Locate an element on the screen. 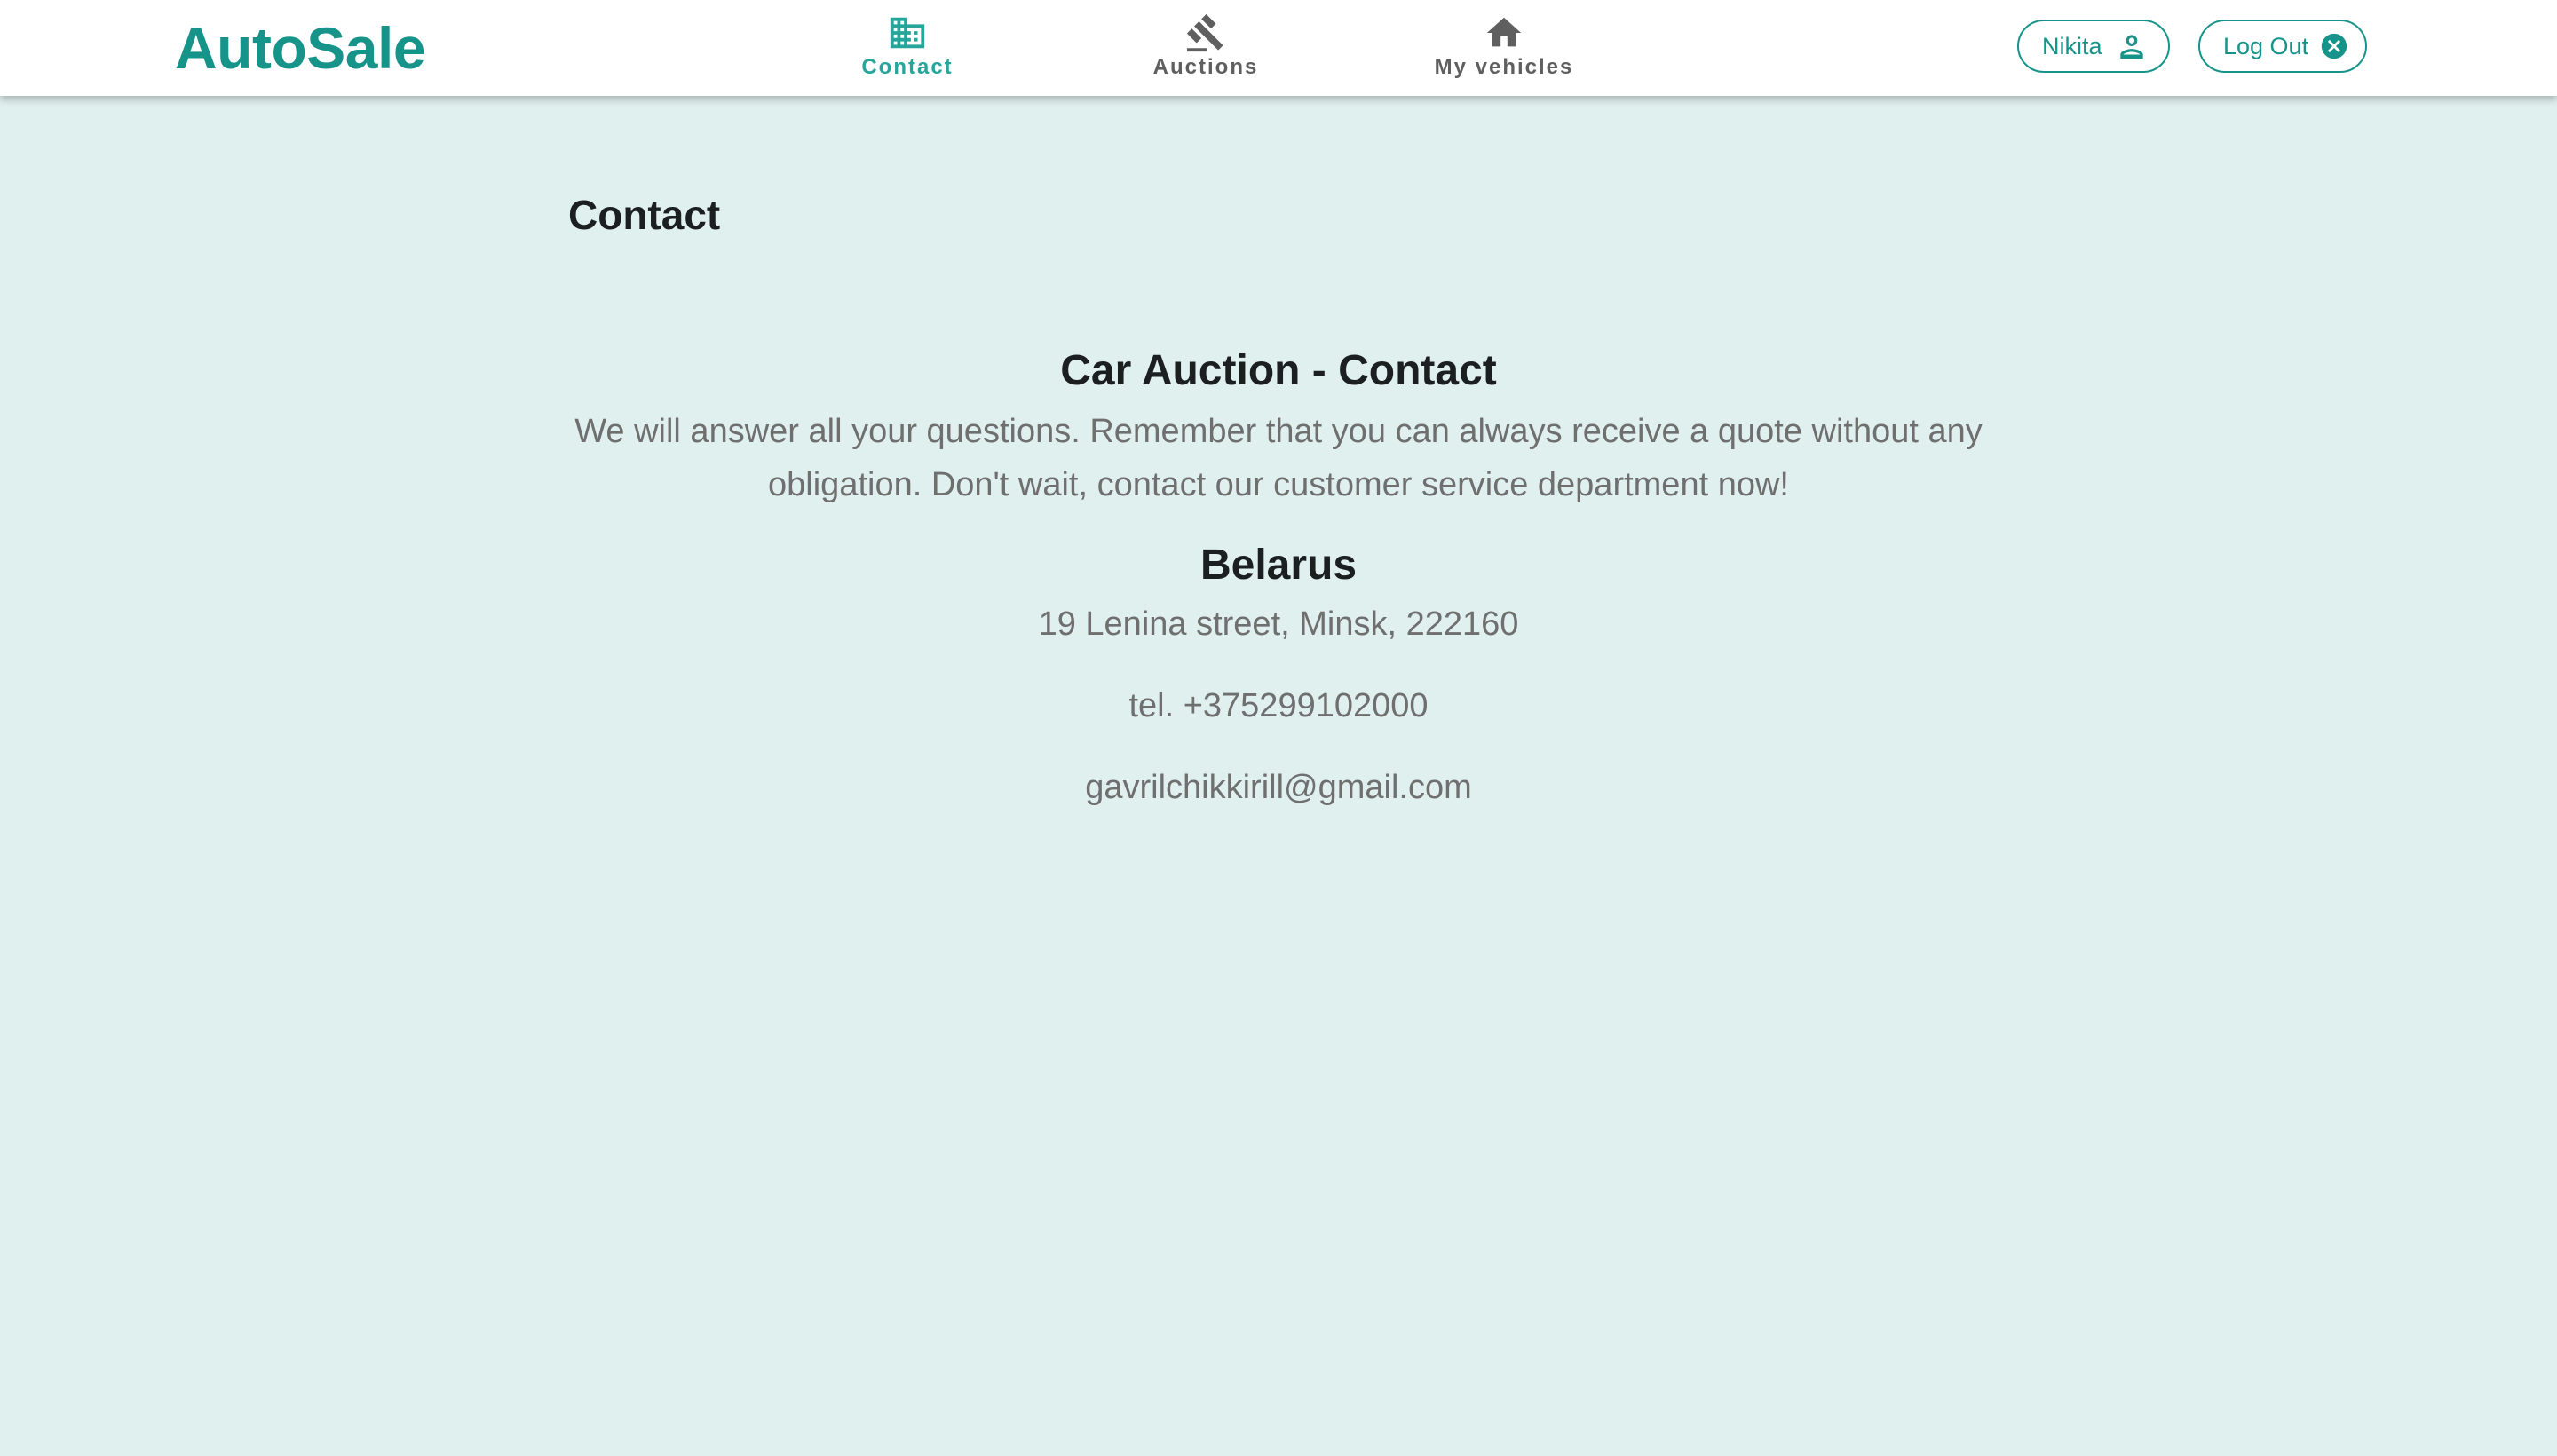  nav-label-my-vehicles: My vehicles is located at coordinates (1504, 67).